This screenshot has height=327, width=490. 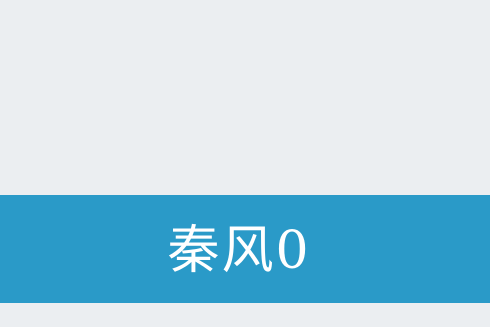 What do you see at coordinates (239, 251) in the screenshot?
I see `banner-label: 秦风0` at bounding box center [239, 251].